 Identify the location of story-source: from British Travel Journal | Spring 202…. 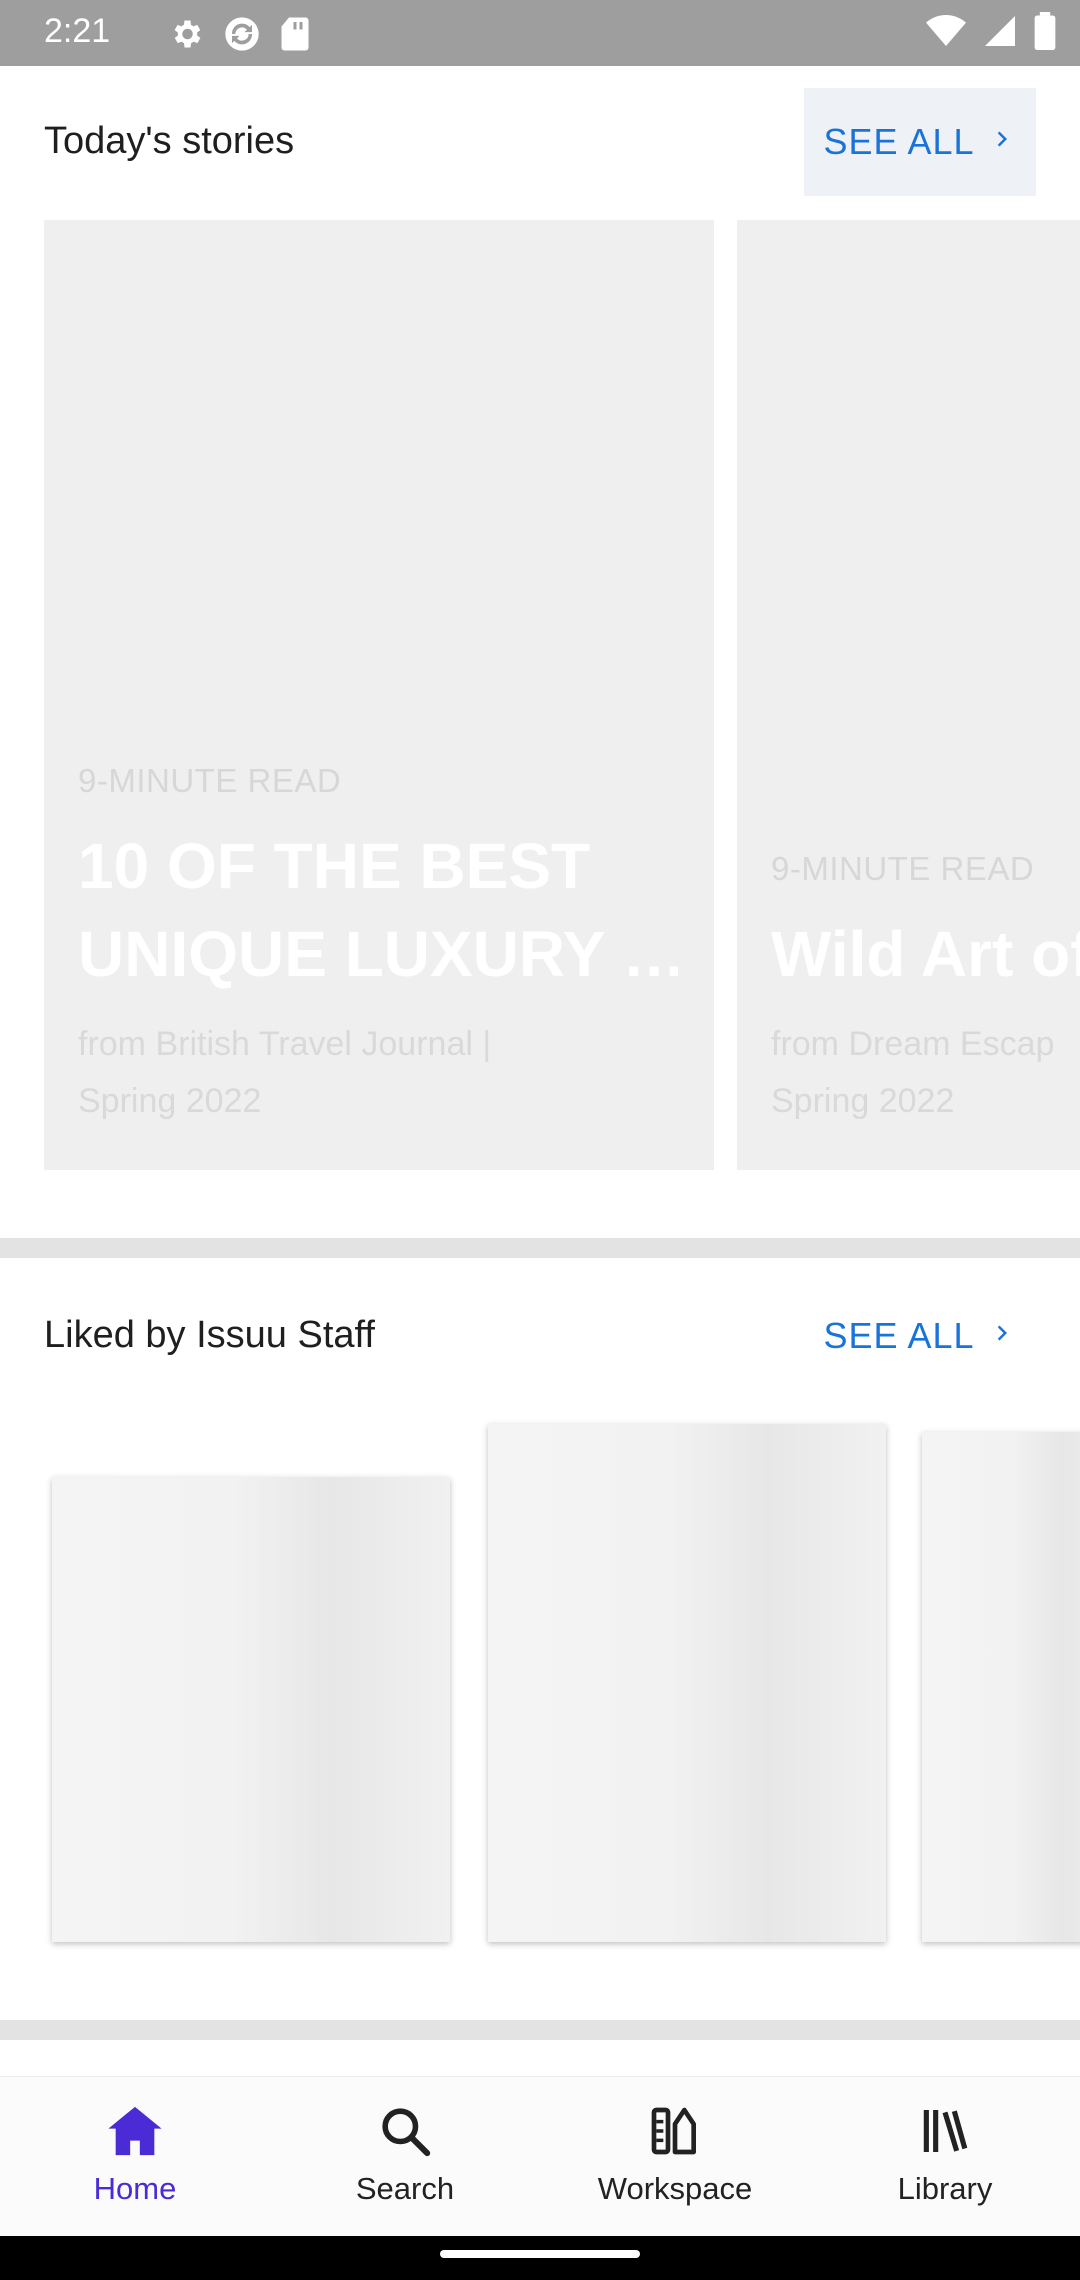
(378, 1073).